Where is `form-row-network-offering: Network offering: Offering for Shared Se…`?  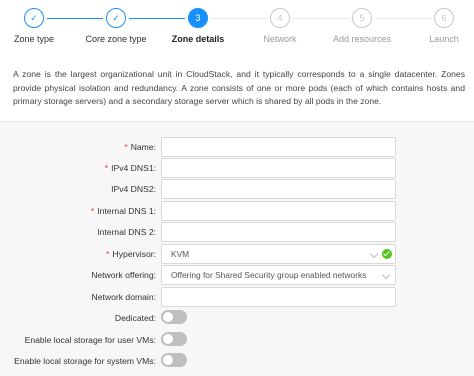
form-row-network-offering: Network offering: Offering for Shared Se… is located at coordinates (237, 275).